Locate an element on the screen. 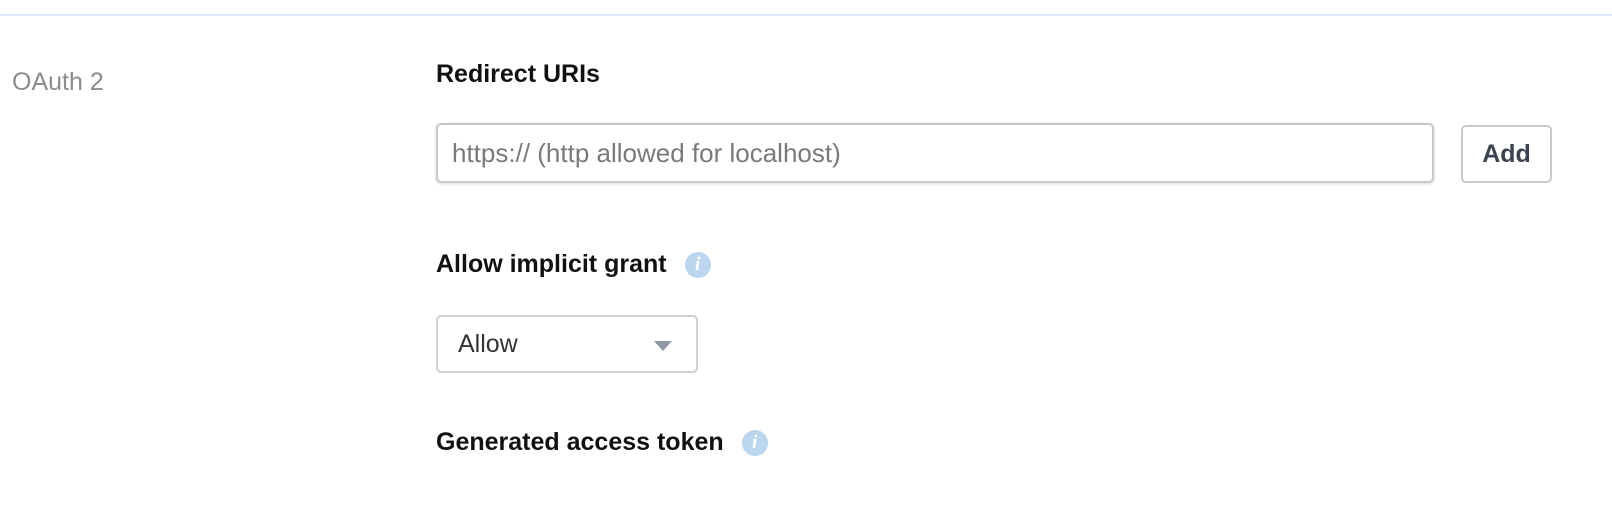 The height and width of the screenshot is (508, 1612). add-redirect-uri-button: Add is located at coordinates (1506, 154).